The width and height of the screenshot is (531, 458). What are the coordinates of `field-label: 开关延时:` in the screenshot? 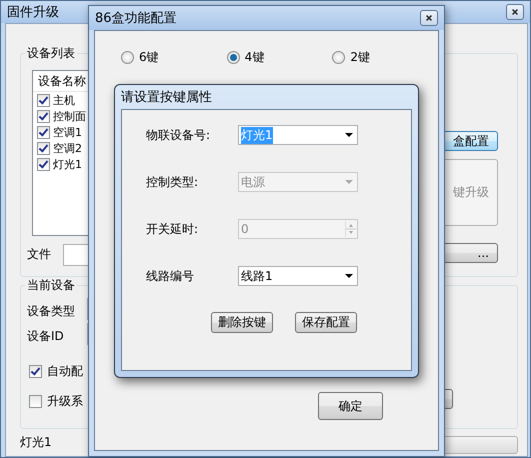 It's located at (173, 229).